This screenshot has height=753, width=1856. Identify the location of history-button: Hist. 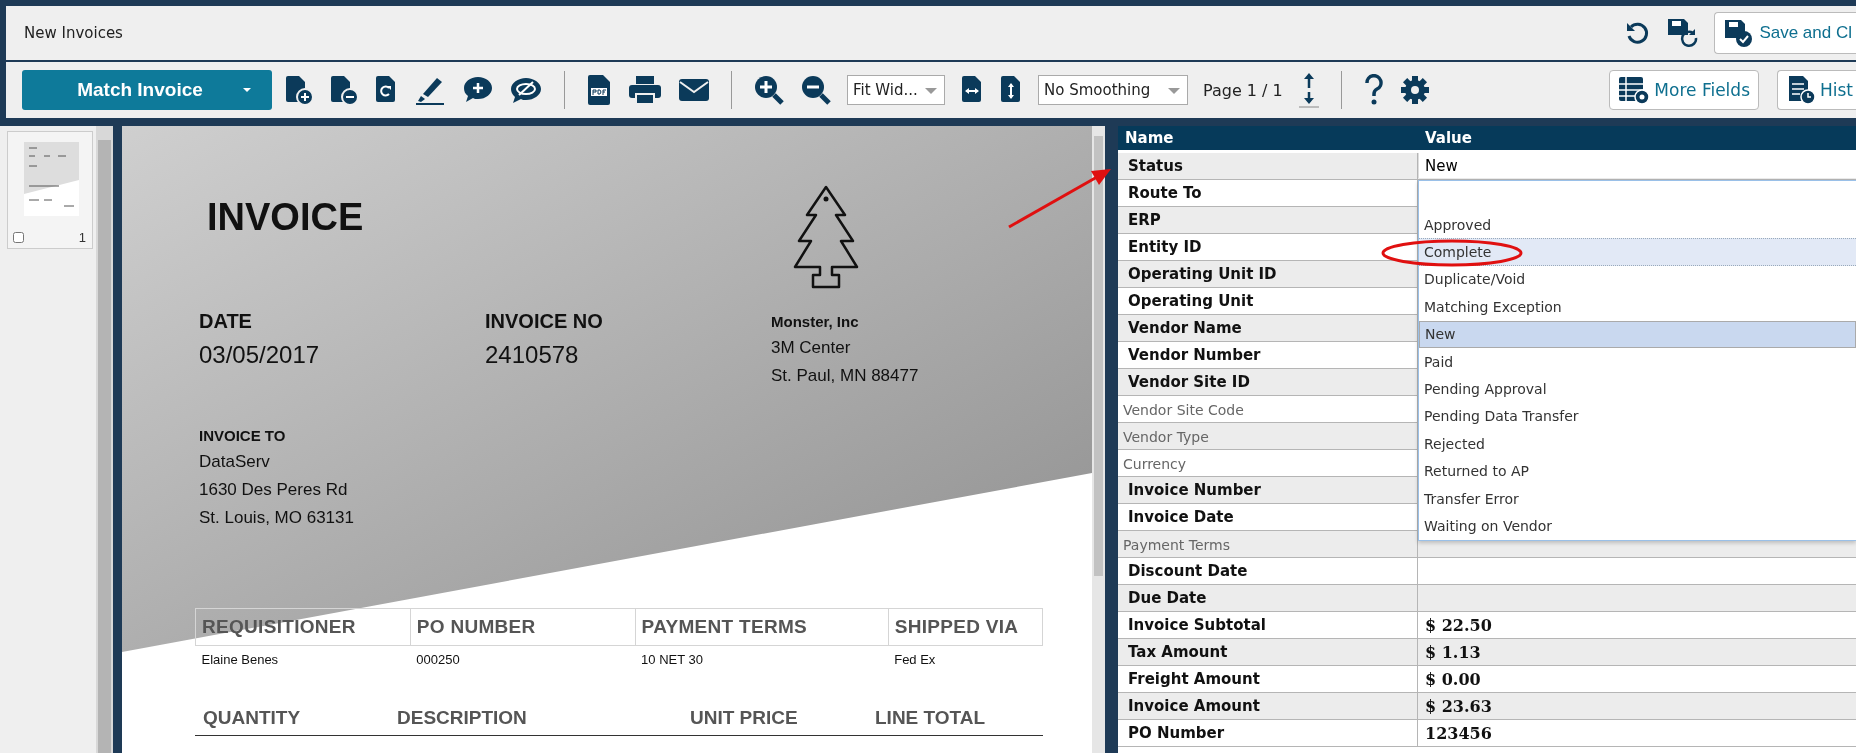
(1816, 90).